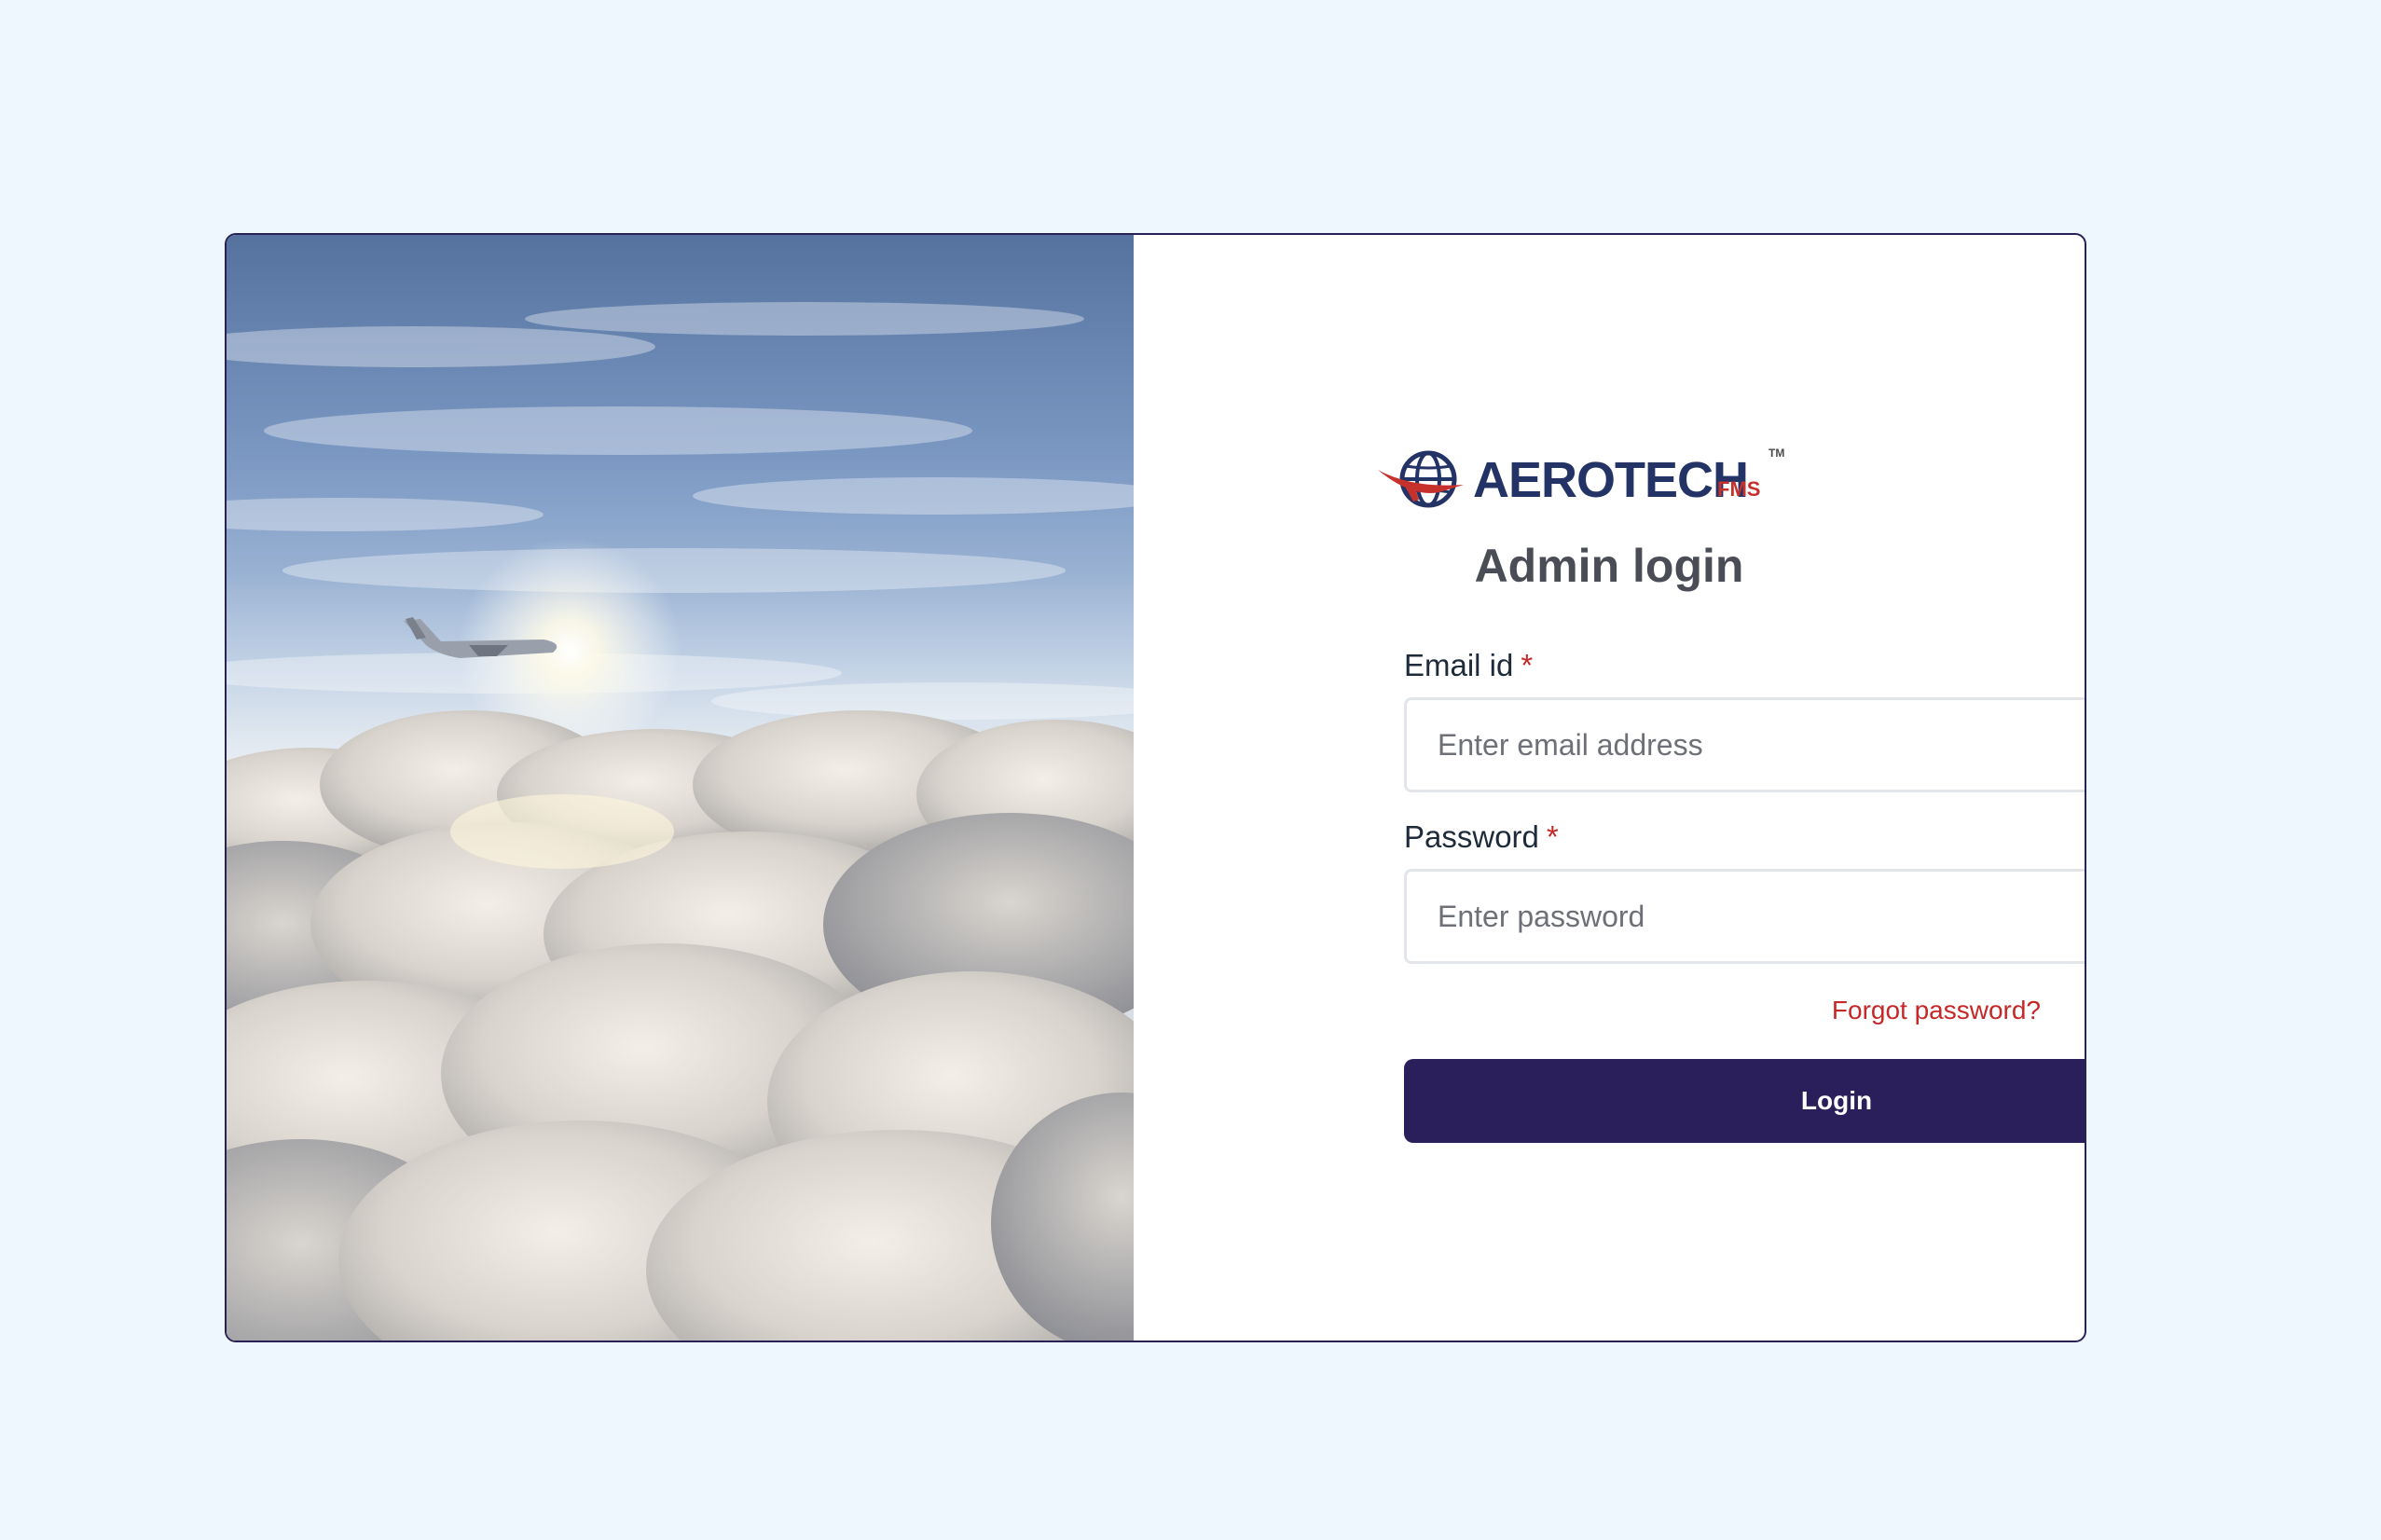  What do you see at coordinates (1459, 665) in the screenshot?
I see `email-label-text: Email id` at bounding box center [1459, 665].